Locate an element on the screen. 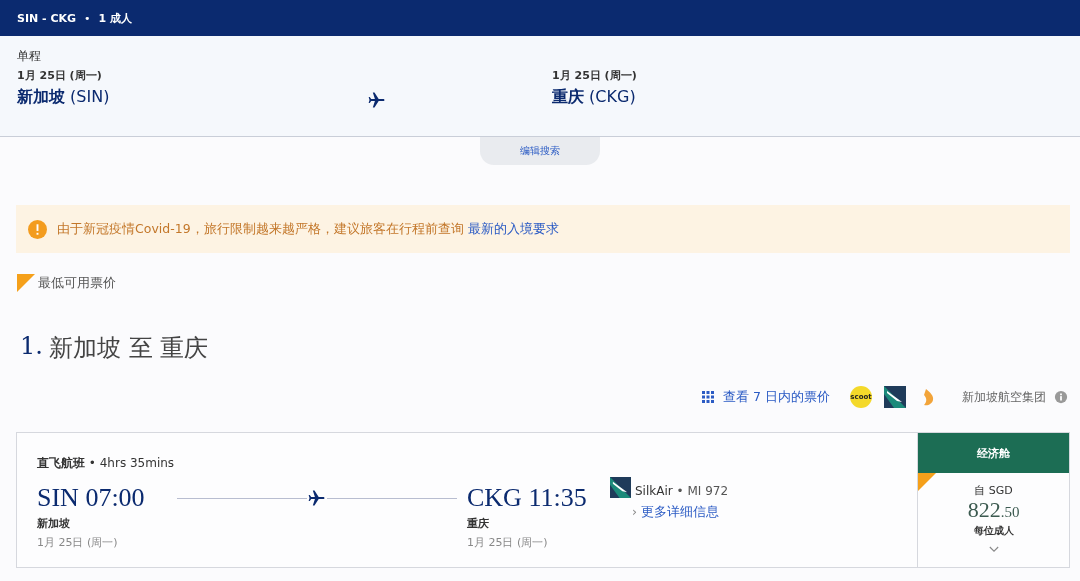  destination-city: 重庆 (CKG) is located at coordinates (594, 97).